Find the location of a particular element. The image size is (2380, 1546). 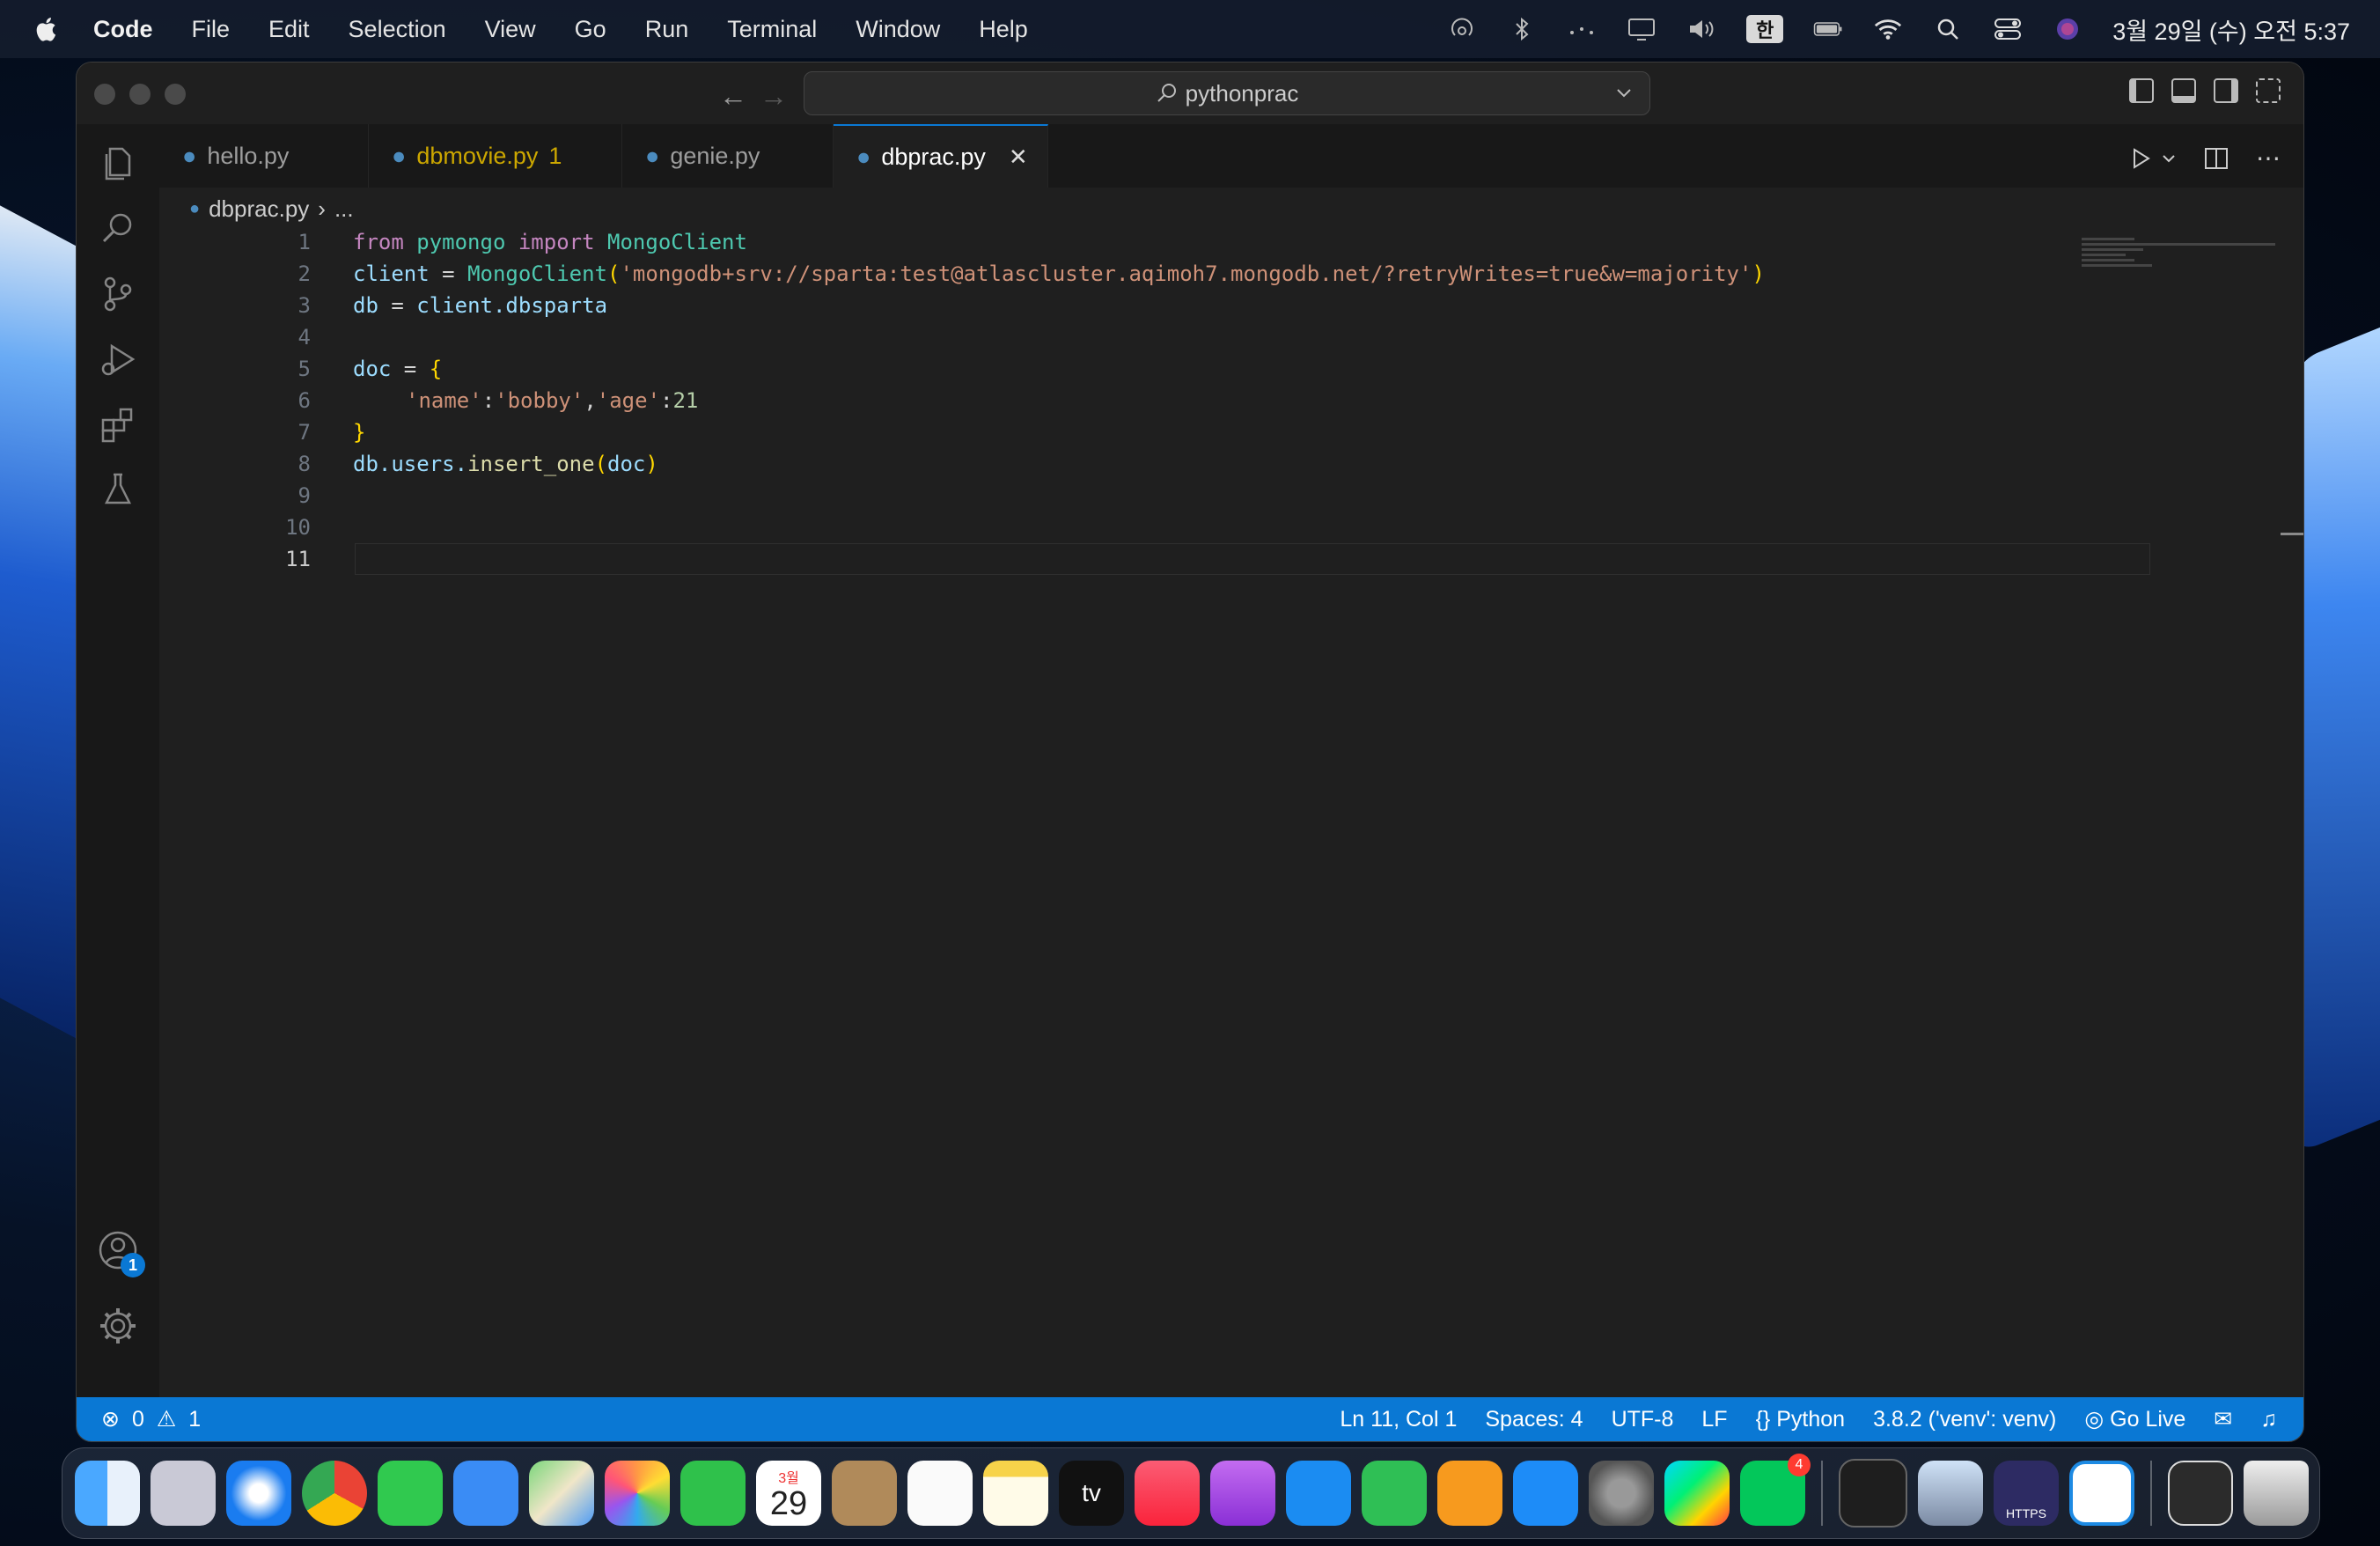

menu-go: Go is located at coordinates (590, 29).